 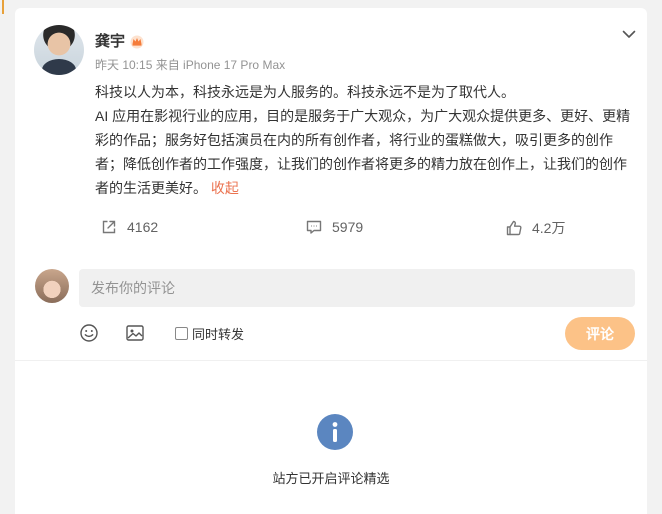 What do you see at coordinates (629, 34) in the screenshot?
I see `chevron-down-icon` at bounding box center [629, 34].